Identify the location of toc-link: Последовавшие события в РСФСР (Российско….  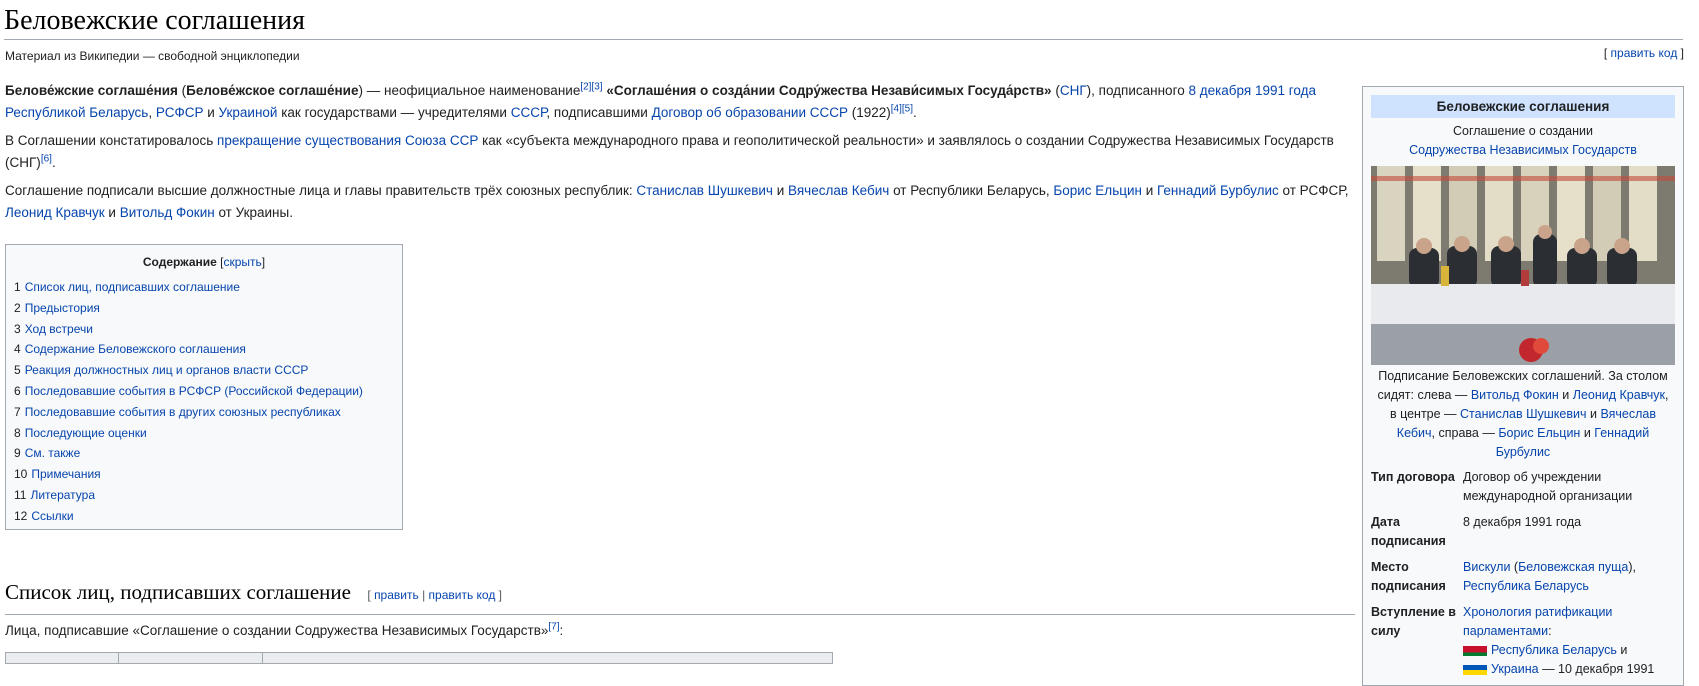
(194, 391).